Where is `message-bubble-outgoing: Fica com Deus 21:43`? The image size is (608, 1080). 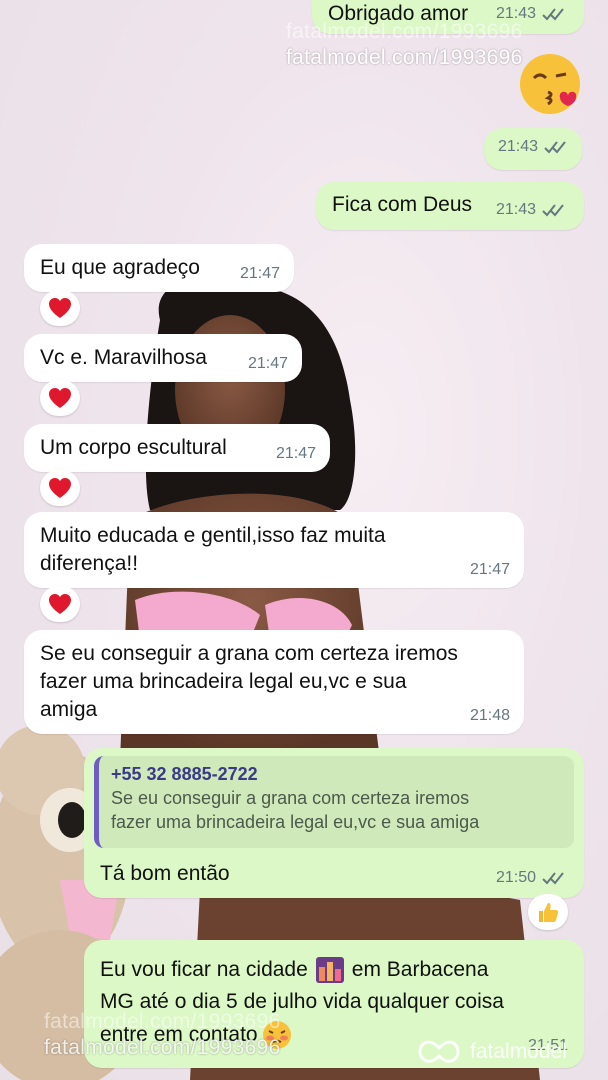
message-bubble-outgoing: Fica com Deus 21:43 is located at coordinates (450, 206).